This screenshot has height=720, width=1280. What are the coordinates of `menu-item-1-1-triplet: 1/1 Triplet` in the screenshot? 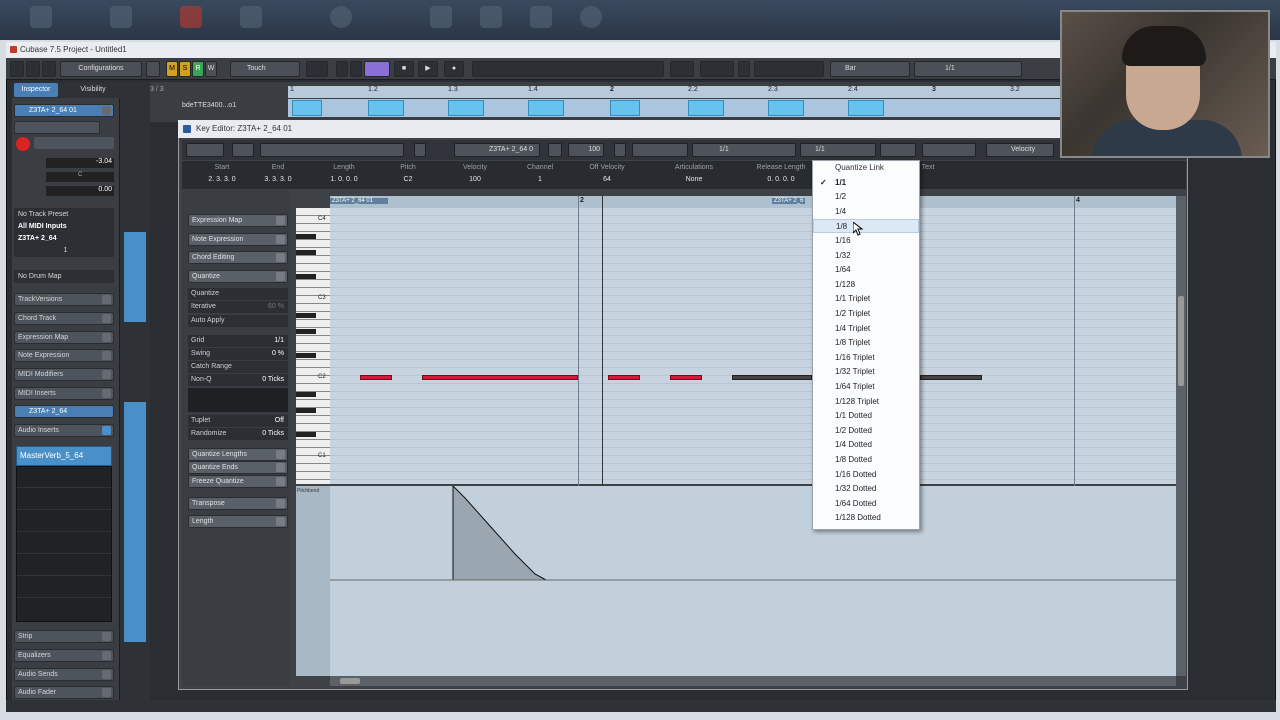 It's located at (866, 299).